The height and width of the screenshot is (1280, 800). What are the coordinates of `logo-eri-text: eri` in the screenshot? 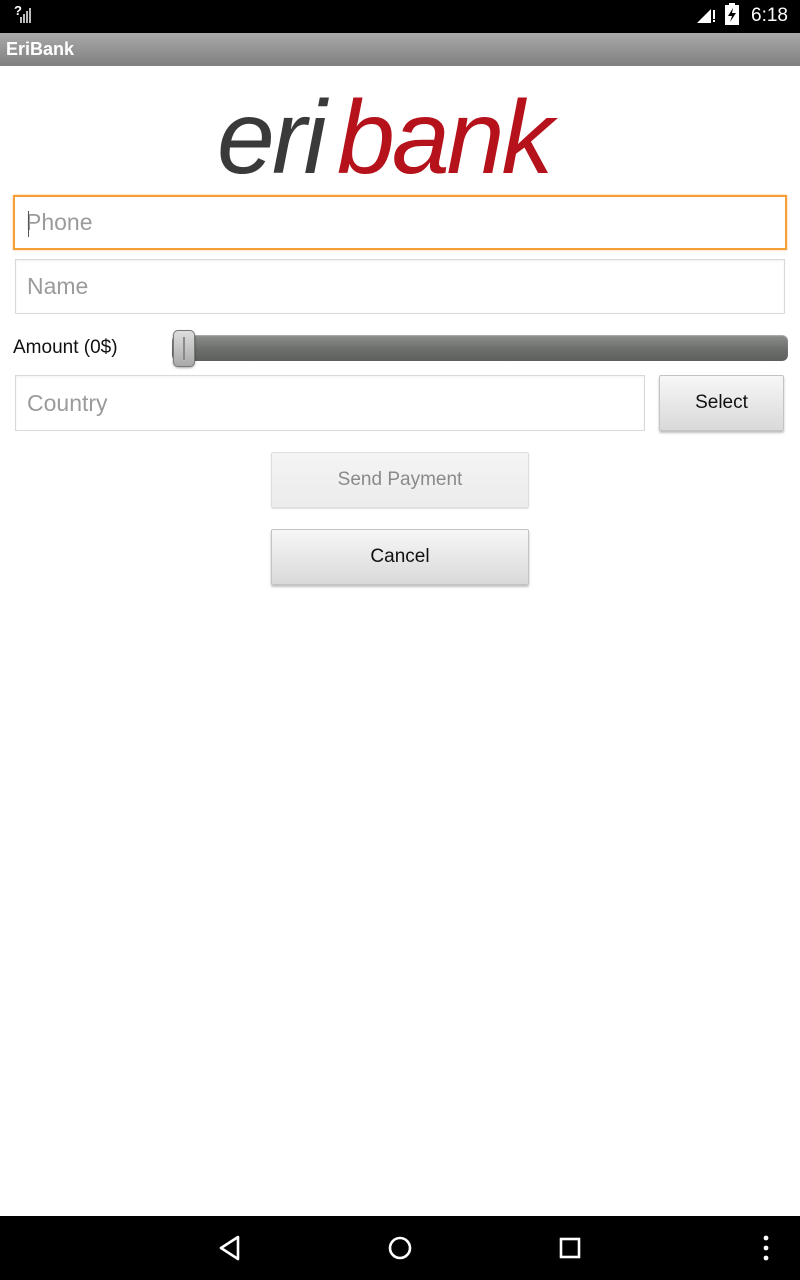 It's located at (273, 134).